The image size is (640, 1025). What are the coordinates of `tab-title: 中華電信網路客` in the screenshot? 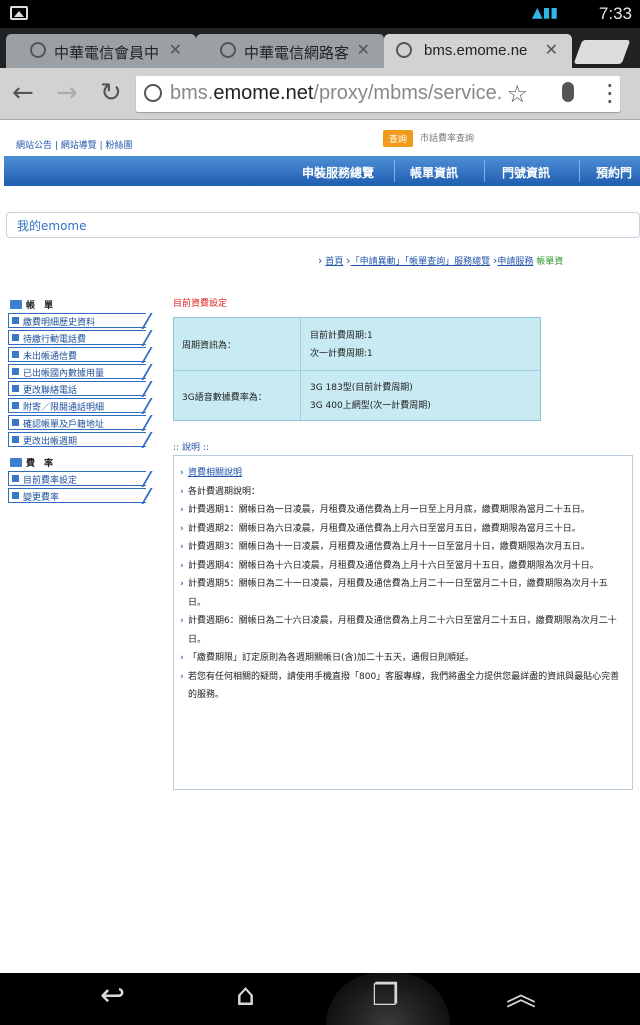 It's located at (297, 53).